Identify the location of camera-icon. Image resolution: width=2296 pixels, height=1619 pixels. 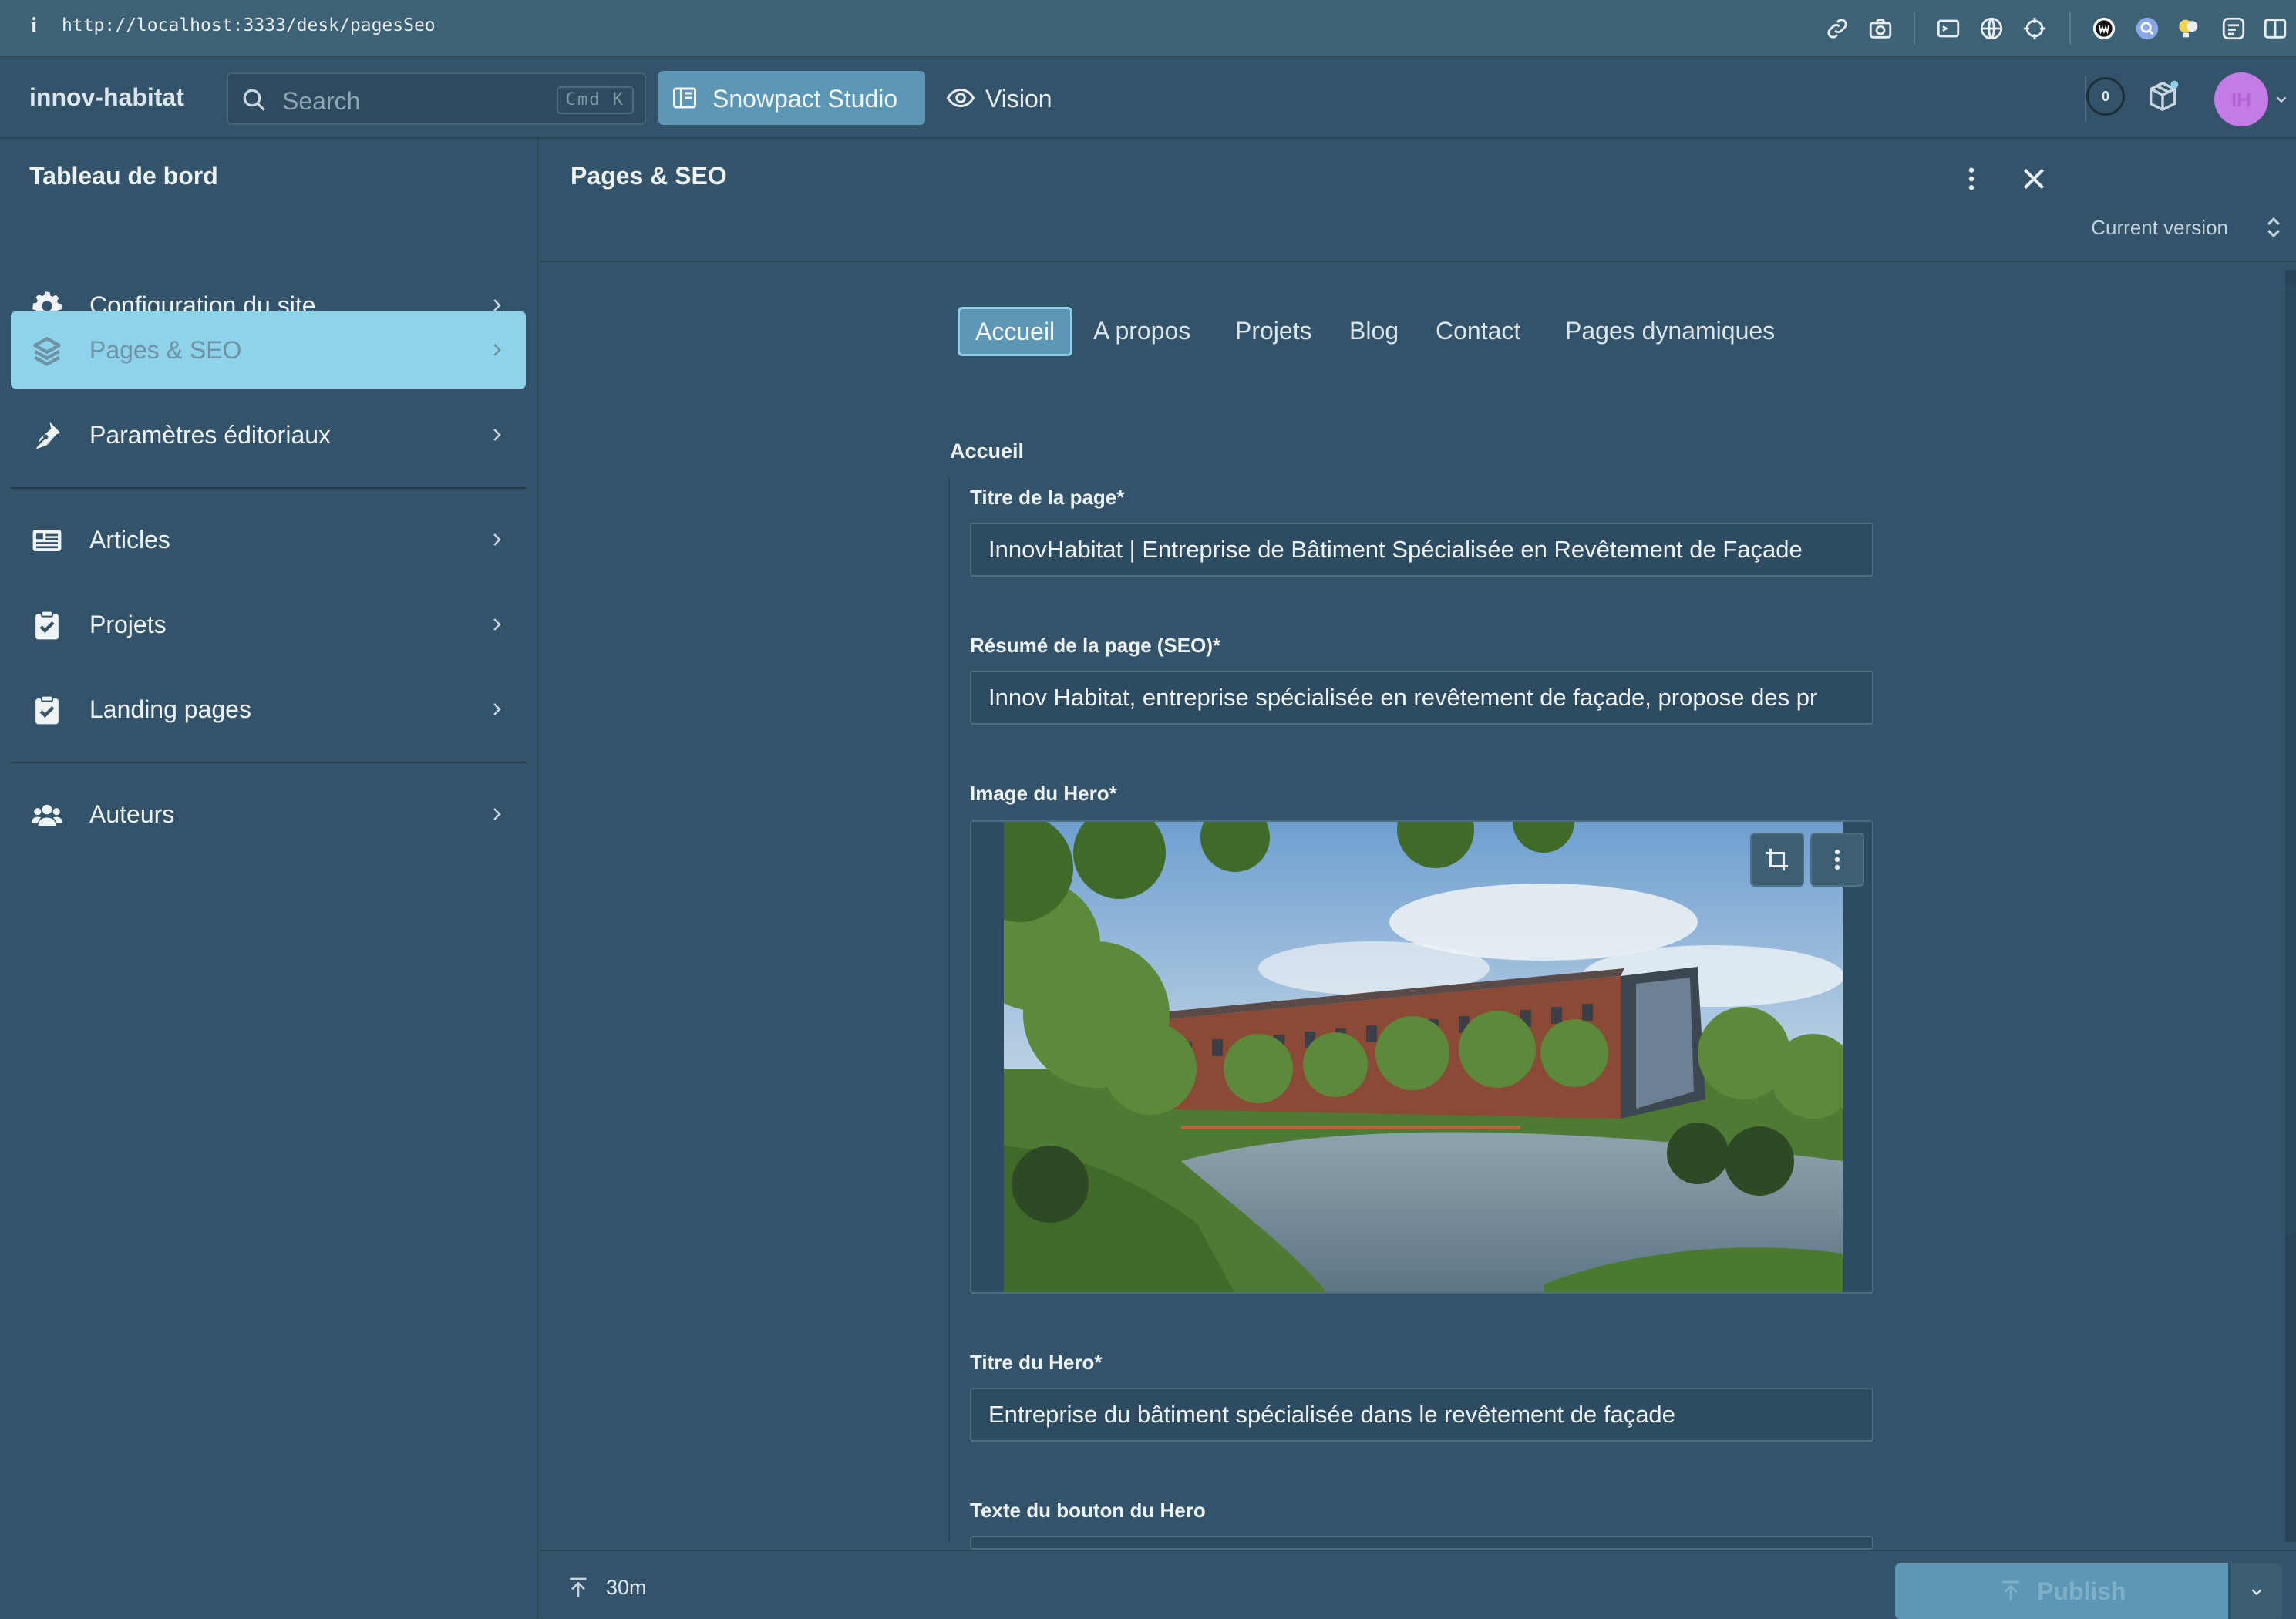
(1880, 28).